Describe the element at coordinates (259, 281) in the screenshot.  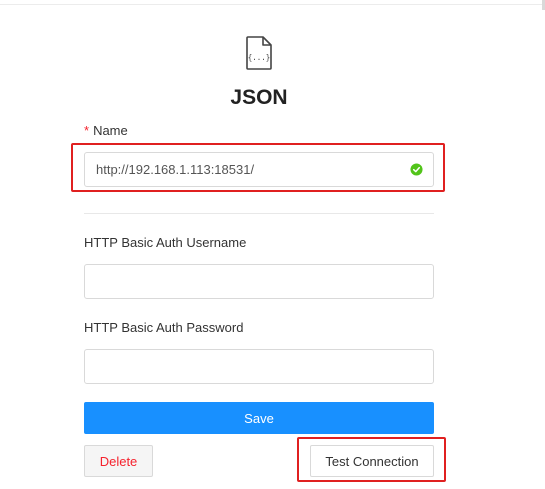
I see `username-input` at that location.